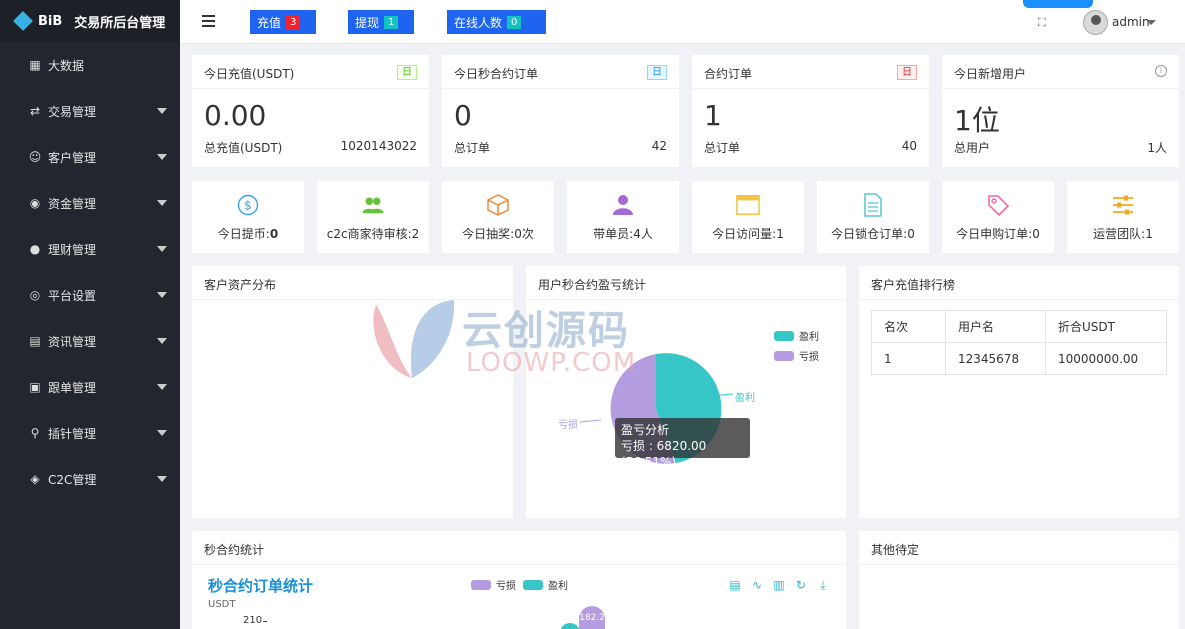  What do you see at coordinates (810, 111) in the screenshot?
I see `stat-card-contract: 合约订单 日 1 总订单 40` at bounding box center [810, 111].